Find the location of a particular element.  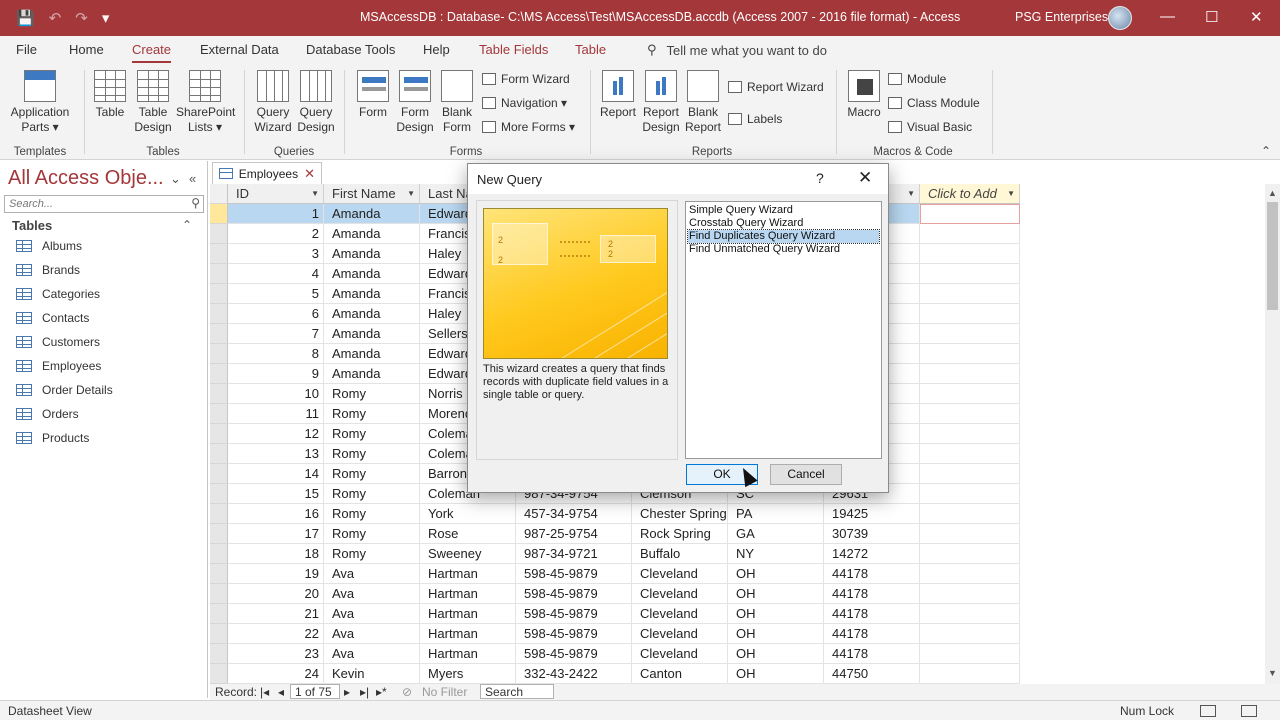

cell-zip: 30739 is located at coordinates (872, 534).